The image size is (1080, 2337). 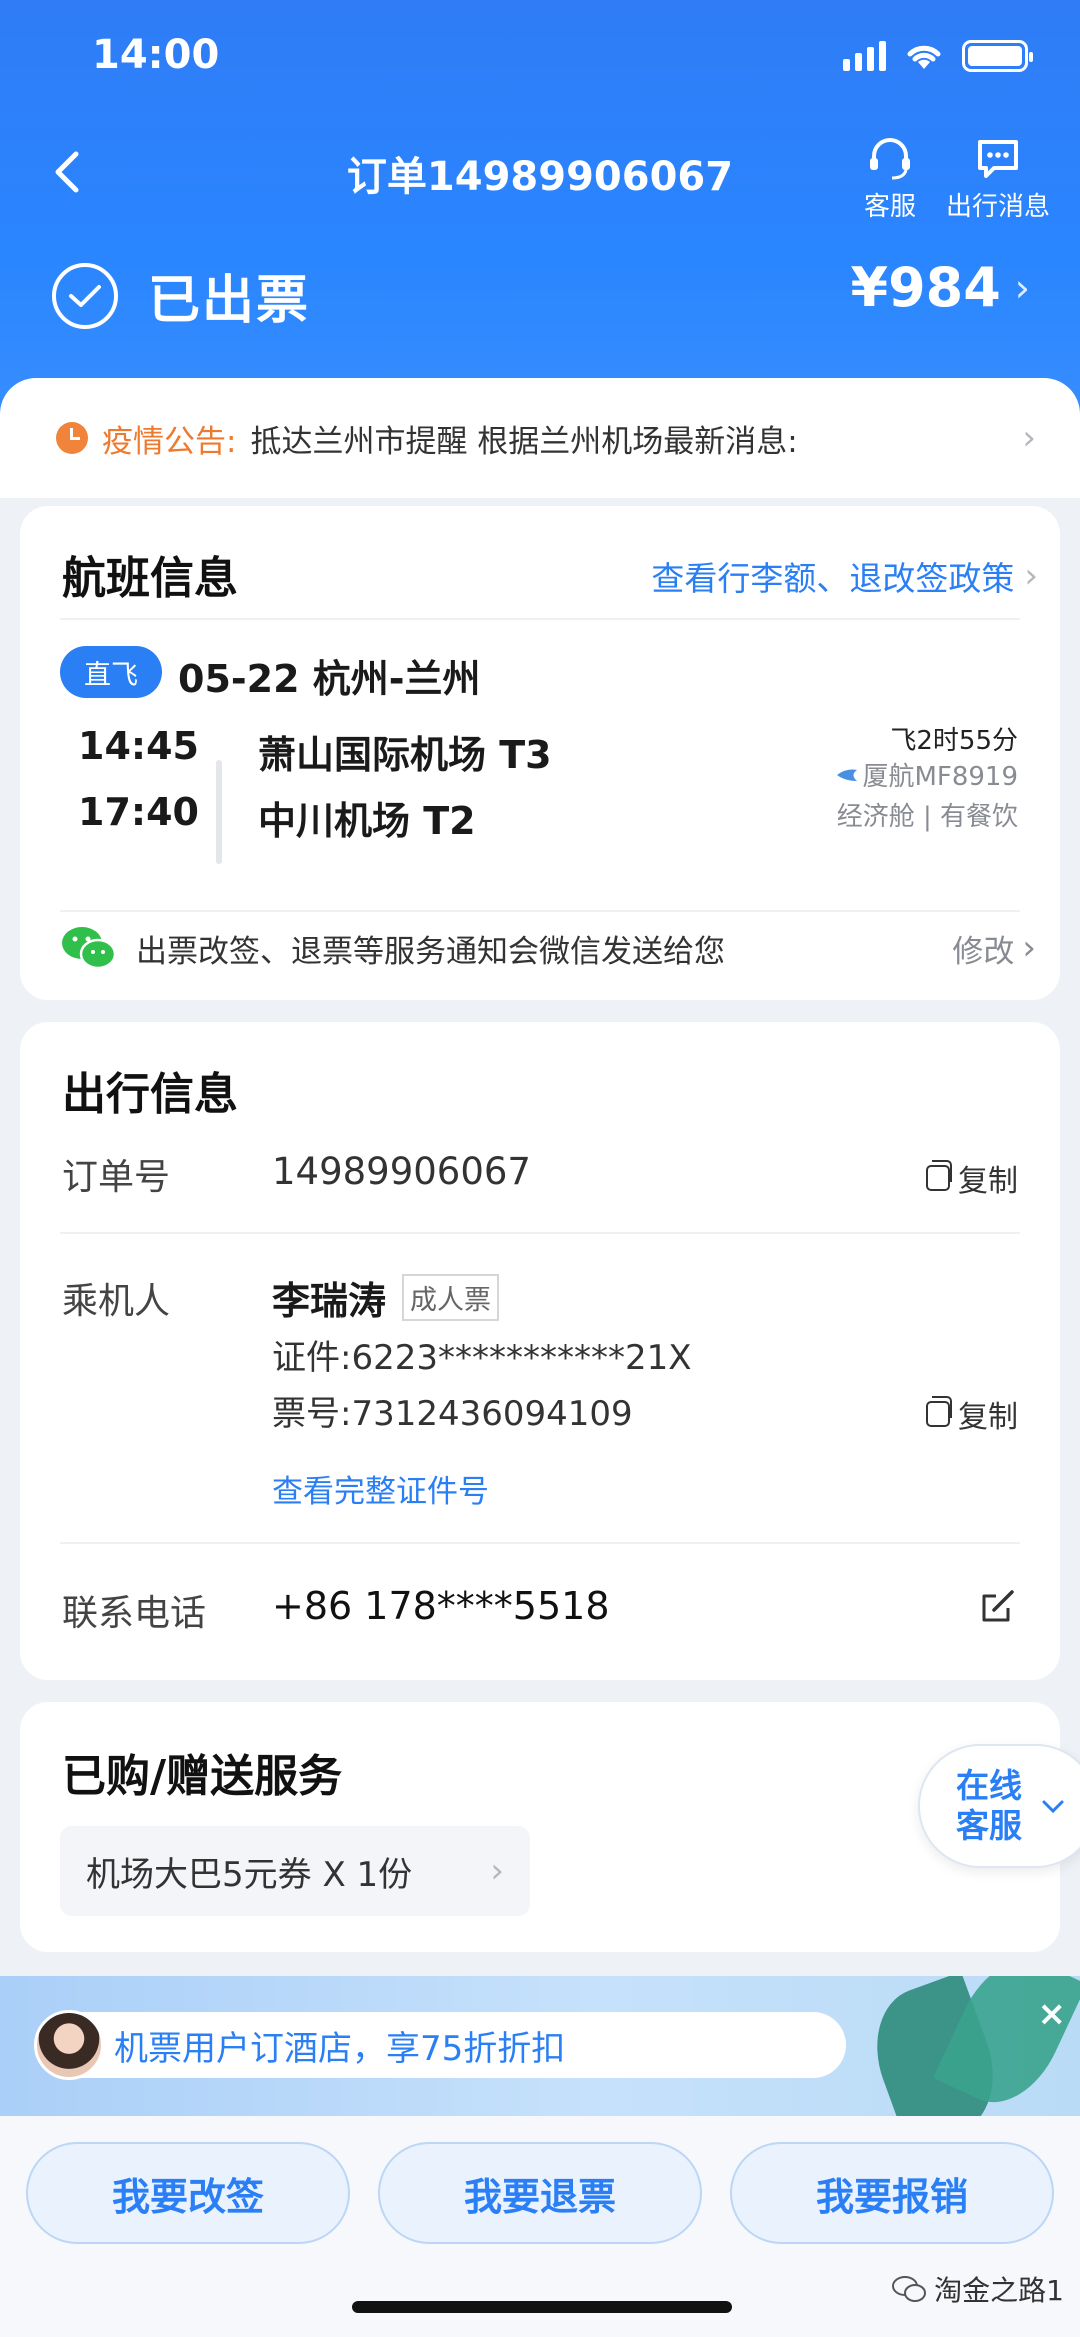 I want to click on view-full-id-link: 查看完整证件号, so click(x=380, y=1488).